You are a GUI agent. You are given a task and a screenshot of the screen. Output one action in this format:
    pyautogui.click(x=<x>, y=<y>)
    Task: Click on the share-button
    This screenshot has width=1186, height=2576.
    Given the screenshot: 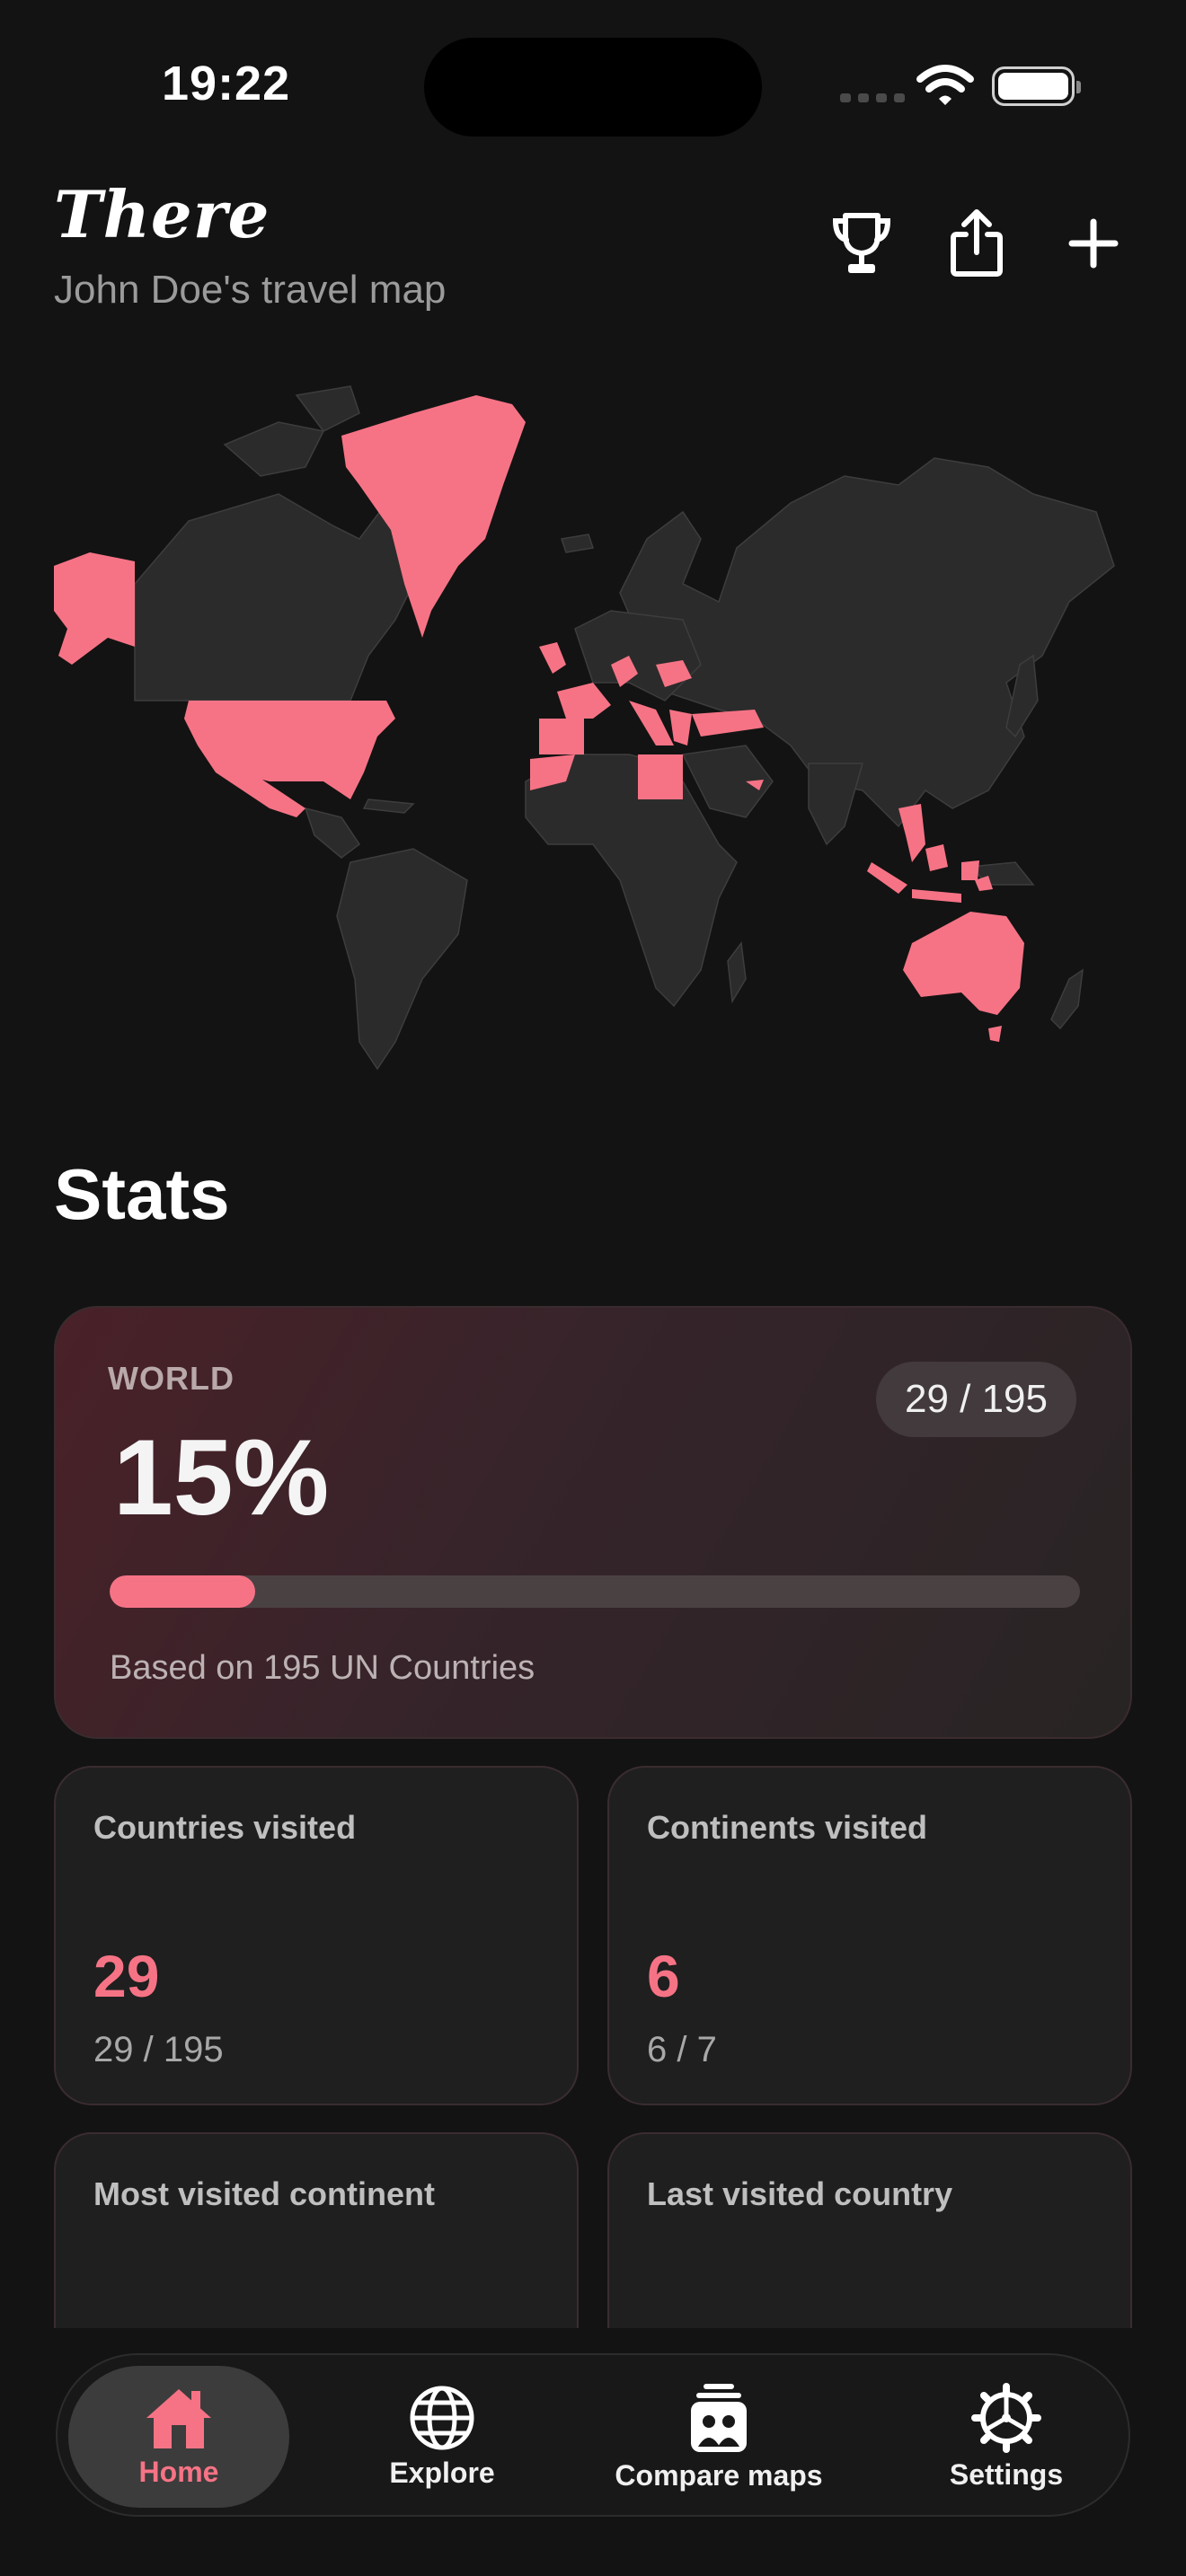 What is the action you would take?
    pyautogui.click(x=976, y=243)
    